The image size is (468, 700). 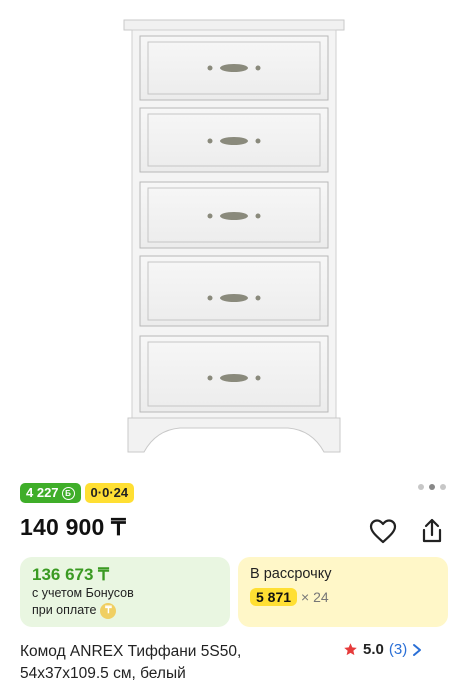 What do you see at coordinates (125, 610) in the screenshot?
I see `bonus-note-line2: при оплате ₸` at bounding box center [125, 610].